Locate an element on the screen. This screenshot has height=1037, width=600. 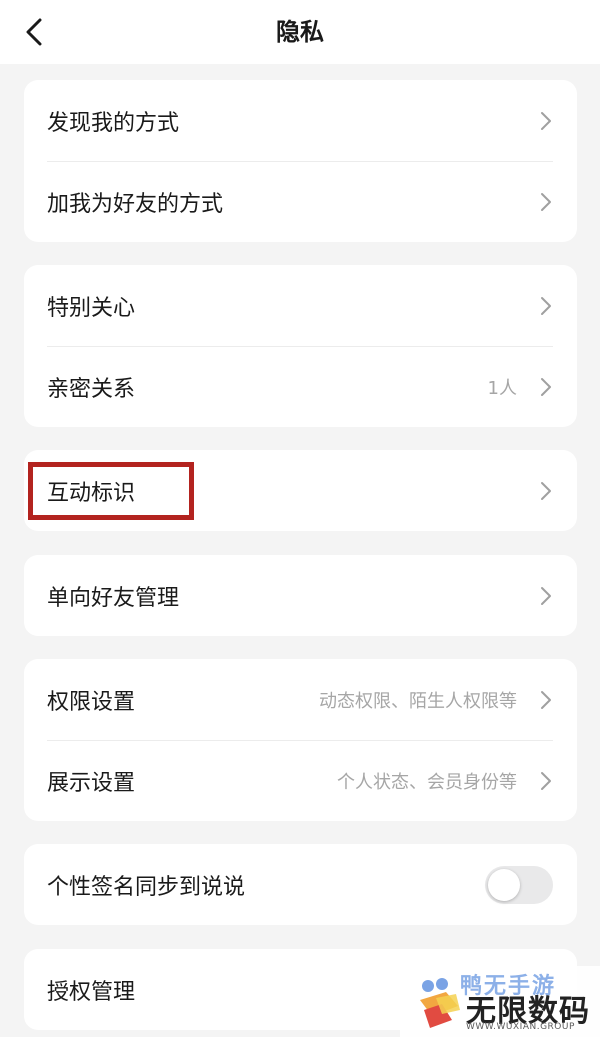
signature-sync-toggle is located at coordinates (519, 884).